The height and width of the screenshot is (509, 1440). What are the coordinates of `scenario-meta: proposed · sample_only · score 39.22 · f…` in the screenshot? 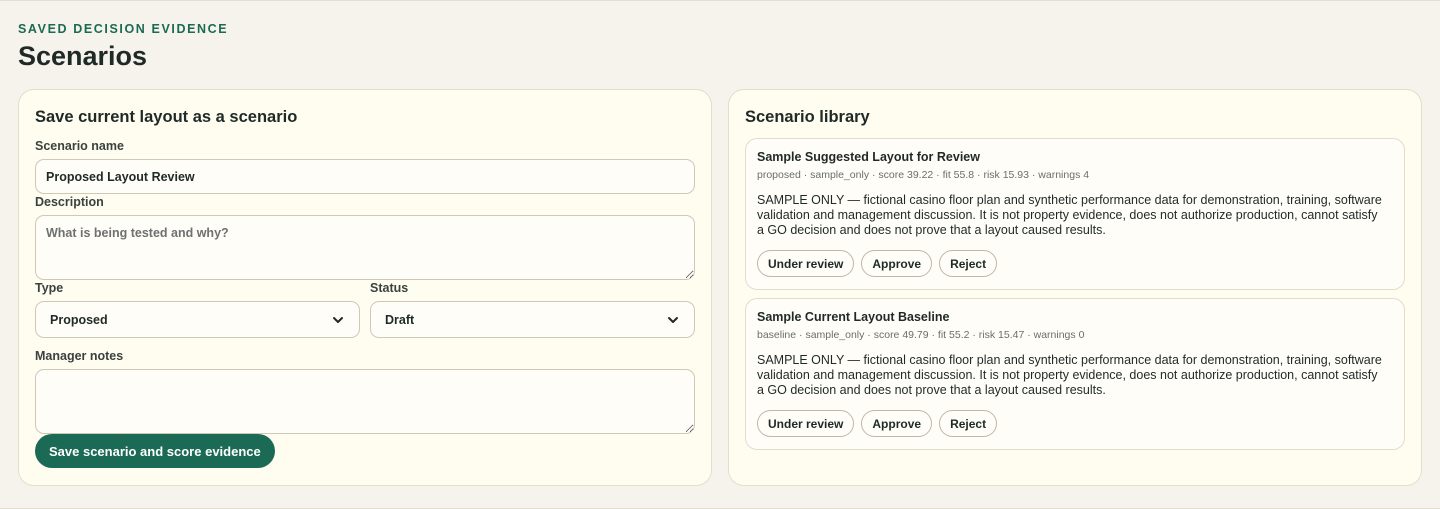 It's located at (923, 175).